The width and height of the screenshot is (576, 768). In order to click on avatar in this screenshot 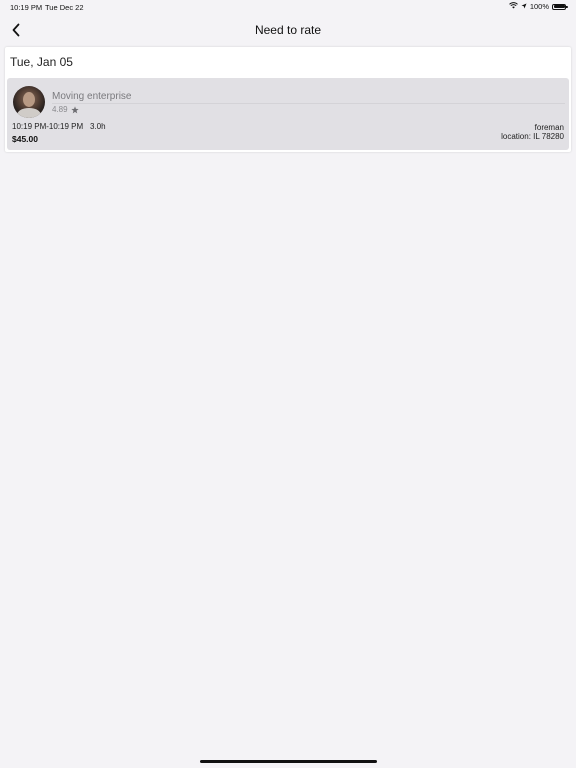, I will do `click(29, 102)`.